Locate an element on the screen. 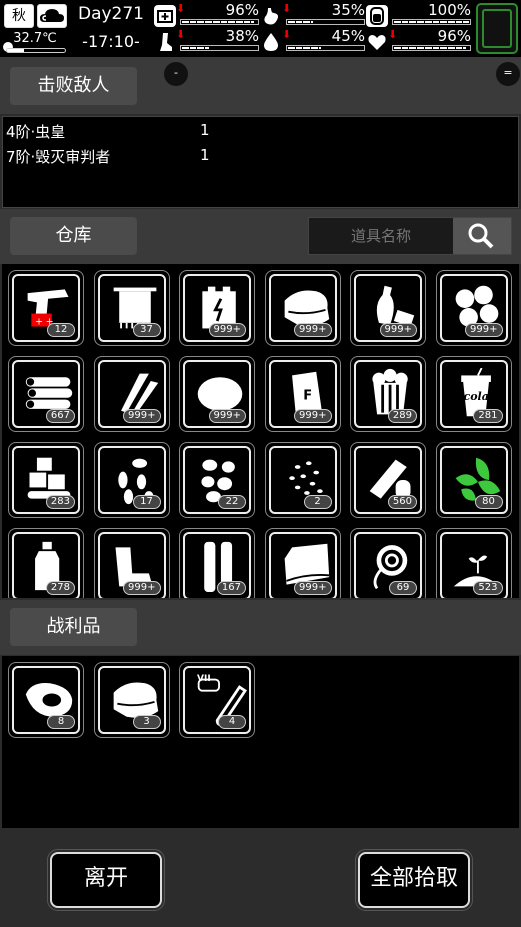 This screenshot has width=521, height=927. stat-mood: ⬇ 96% is located at coordinates (418, 40).